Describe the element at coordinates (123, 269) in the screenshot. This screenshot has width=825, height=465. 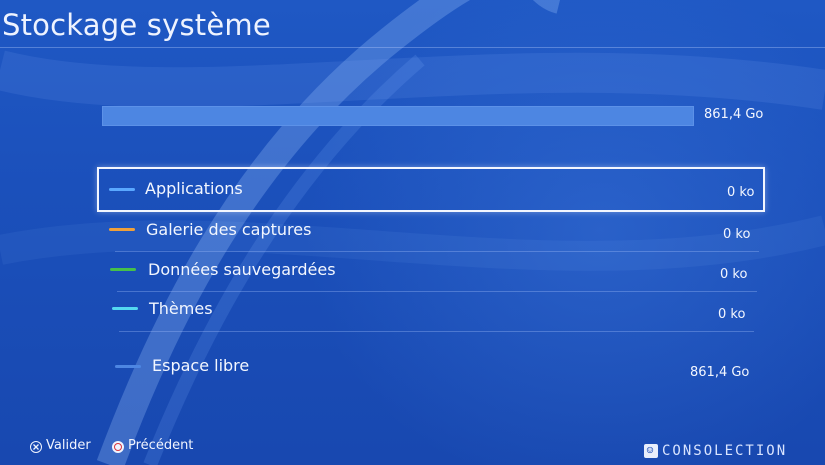
I see `saved-data-color-swatch` at that location.